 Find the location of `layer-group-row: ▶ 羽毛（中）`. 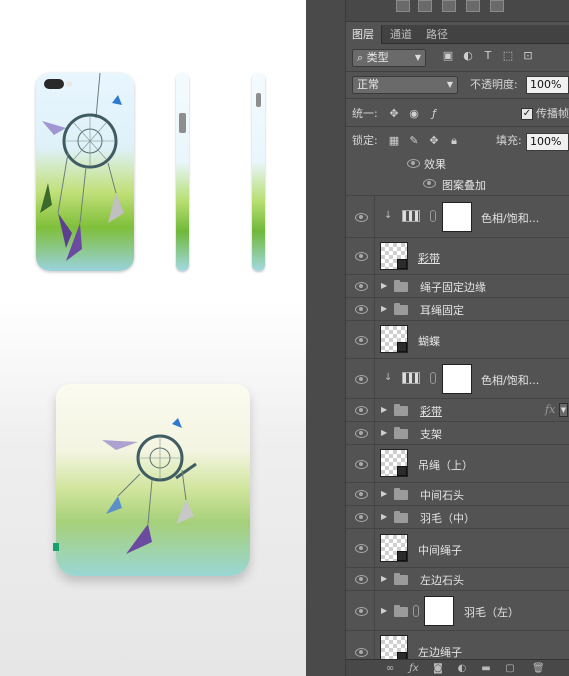

layer-group-row: ▶ 羽毛（中） is located at coordinates (457, 517).